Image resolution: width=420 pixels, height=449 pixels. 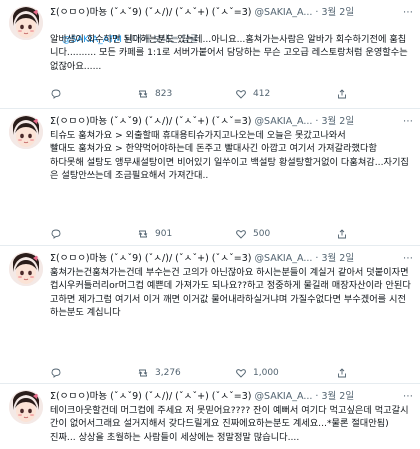 What do you see at coordinates (252, 234) in the screenshot?
I see `like-button: 500` at bounding box center [252, 234].